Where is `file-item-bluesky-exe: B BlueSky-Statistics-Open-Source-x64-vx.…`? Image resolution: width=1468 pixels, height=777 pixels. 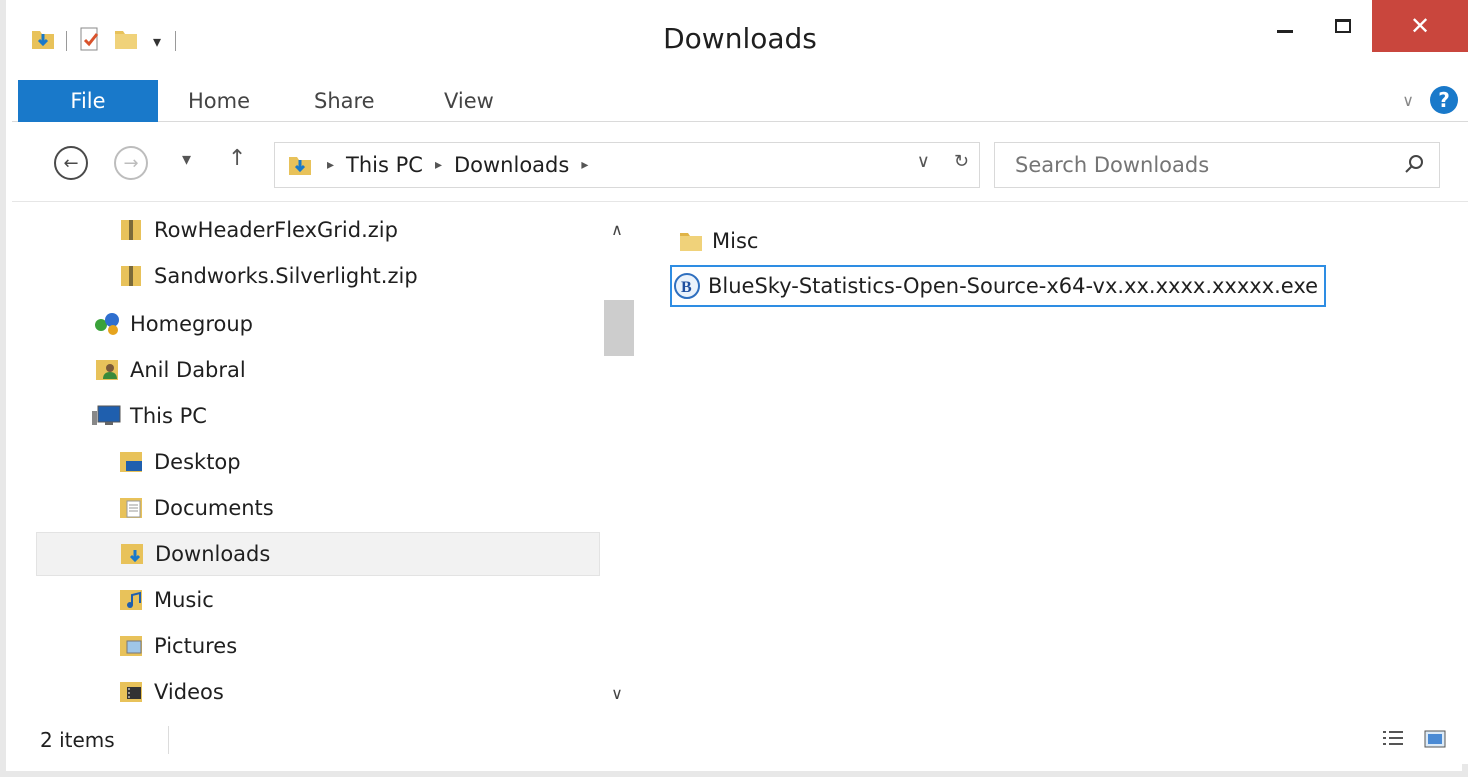 file-item-bluesky-exe: B BlueSky-Statistics-Open-Source-x64-vx.… is located at coordinates (998, 286).